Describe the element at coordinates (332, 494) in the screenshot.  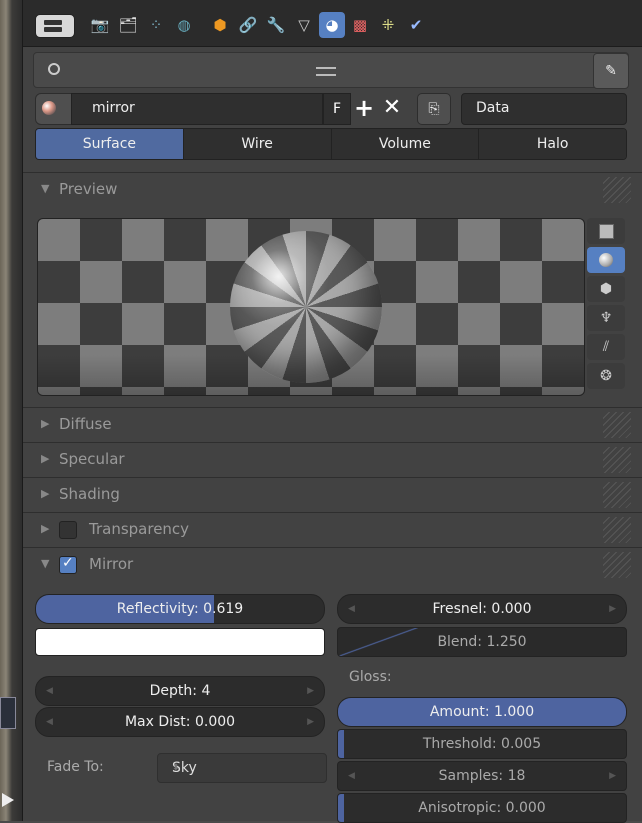
I see `shading-panel-header: ▶ Shading` at that location.